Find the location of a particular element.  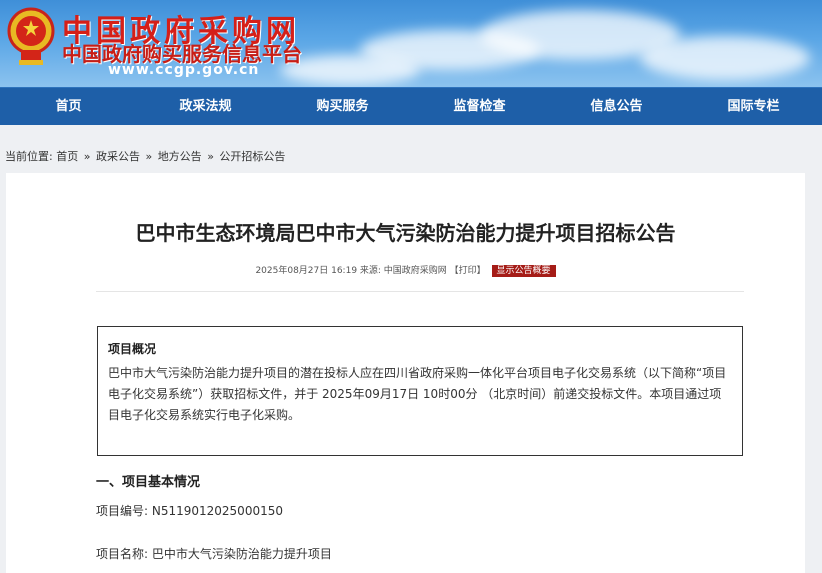

show-summary-button: 显示公告概要 is located at coordinates (523, 270).